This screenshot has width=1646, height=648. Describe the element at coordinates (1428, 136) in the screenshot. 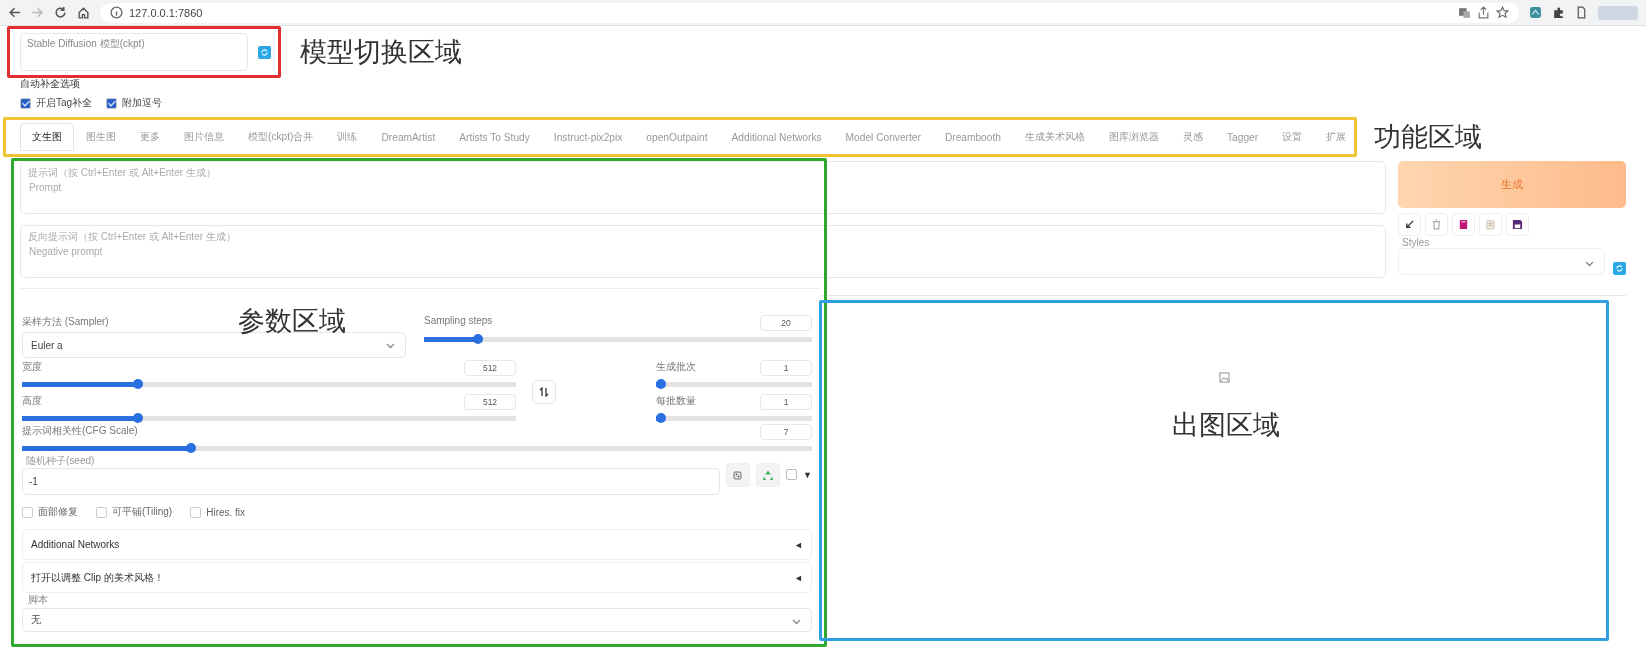

I see `annotation-label: 功能区域` at that location.